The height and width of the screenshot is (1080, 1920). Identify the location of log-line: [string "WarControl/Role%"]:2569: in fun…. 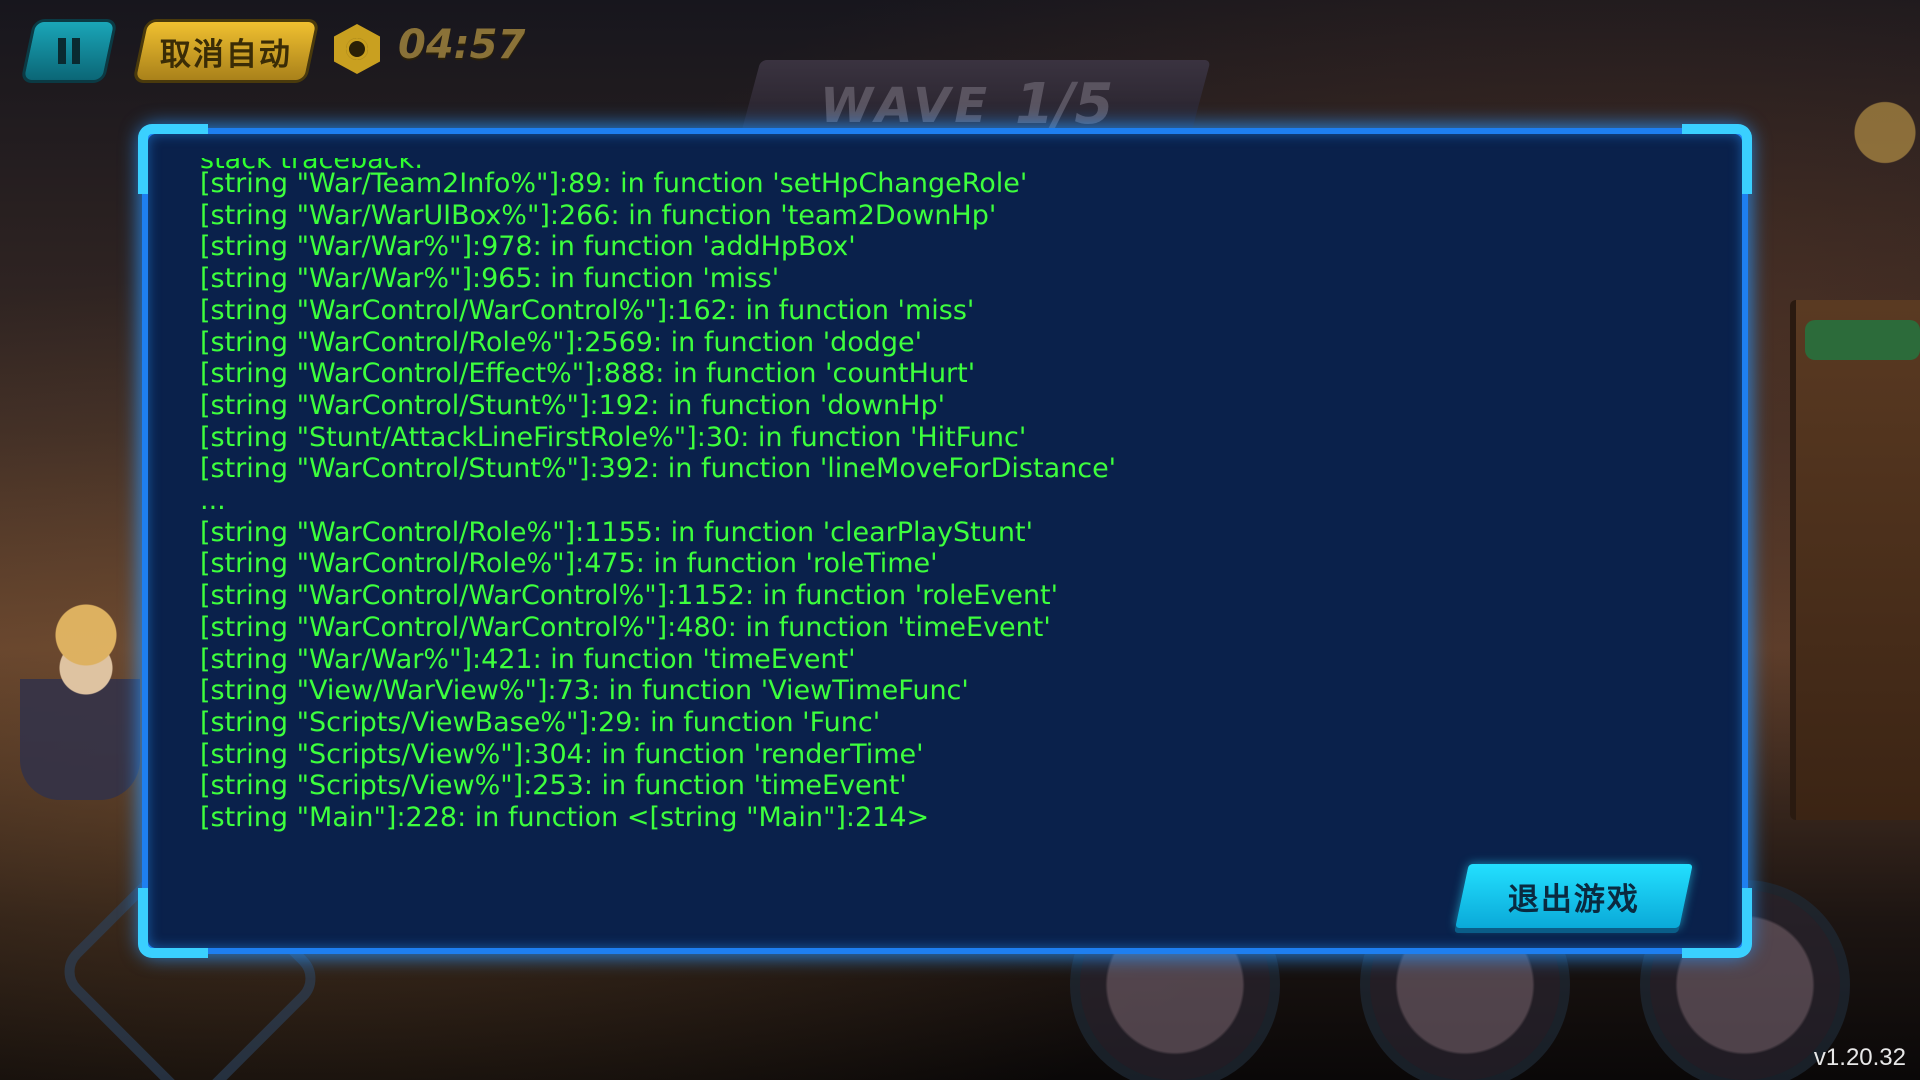
(561, 342).